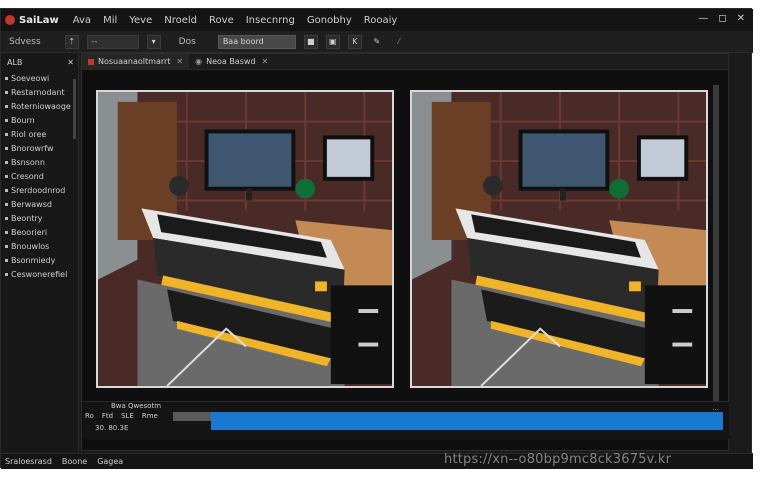  I want to click on minimize-icon: —, so click(703, 18).